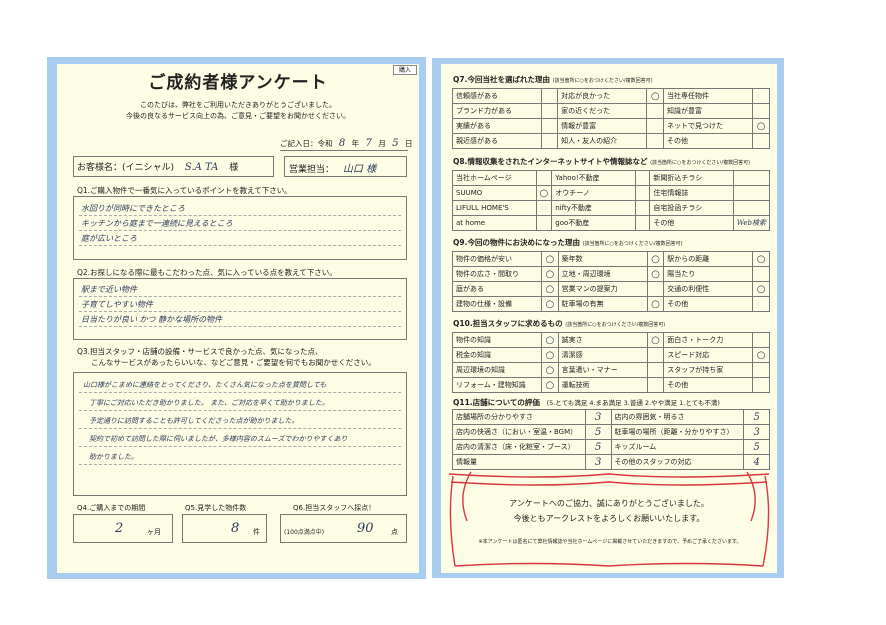 This screenshot has width=886, height=625. Describe the element at coordinates (602, 81) in the screenshot. I see `q7-note: (該当箇所に○をおつけください/複数回答可)` at that location.